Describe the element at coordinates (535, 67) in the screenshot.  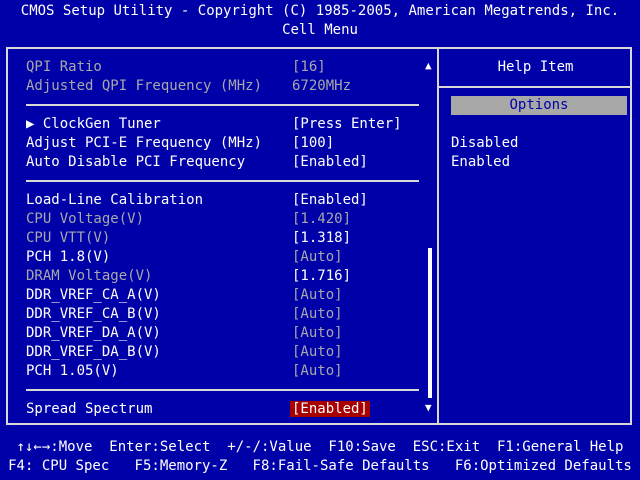
I see `help-item-title: Help Item` at that location.